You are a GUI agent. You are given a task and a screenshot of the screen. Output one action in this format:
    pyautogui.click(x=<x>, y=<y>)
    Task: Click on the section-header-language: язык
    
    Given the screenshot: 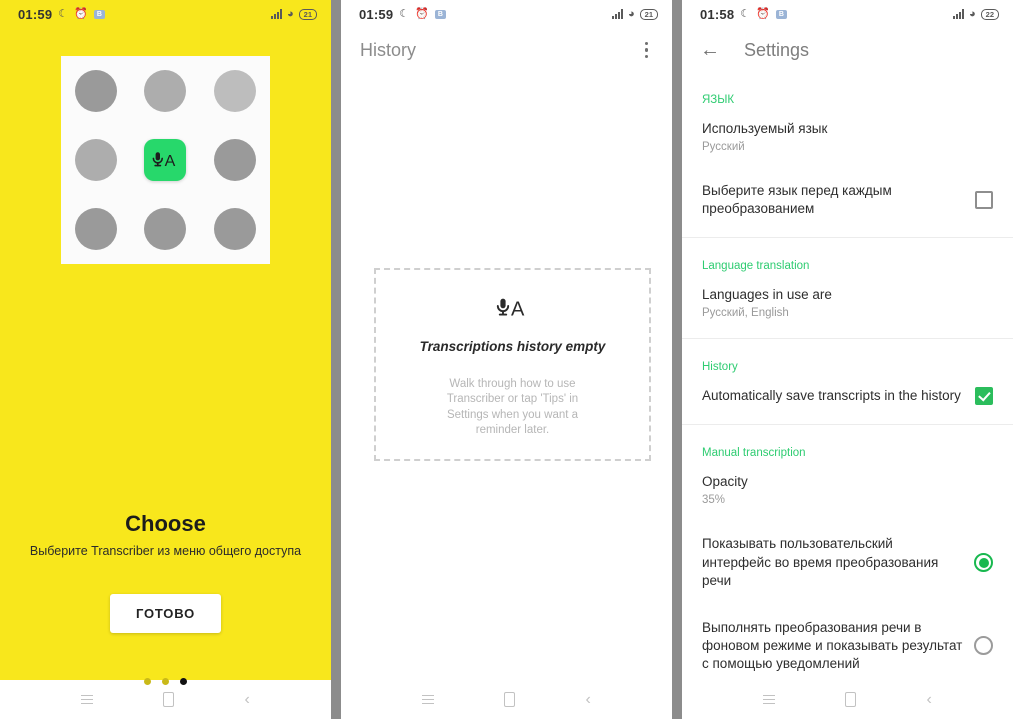 What is the action you would take?
    pyautogui.click(x=718, y=100)
    